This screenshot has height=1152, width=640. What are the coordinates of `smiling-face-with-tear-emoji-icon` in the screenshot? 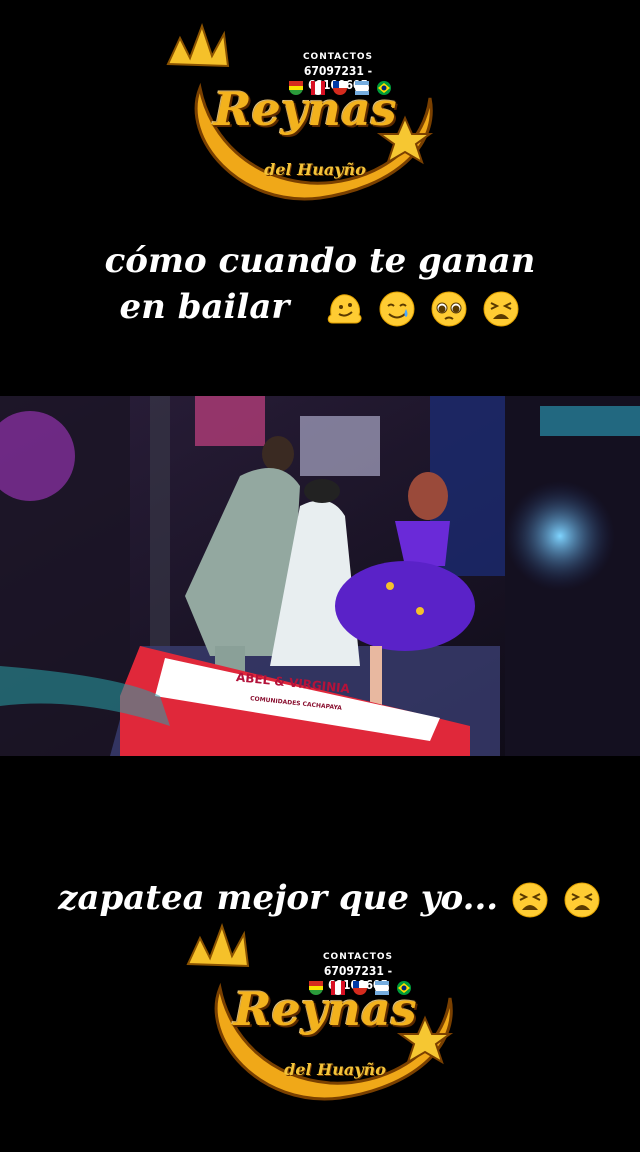 It's located at (397, 309).